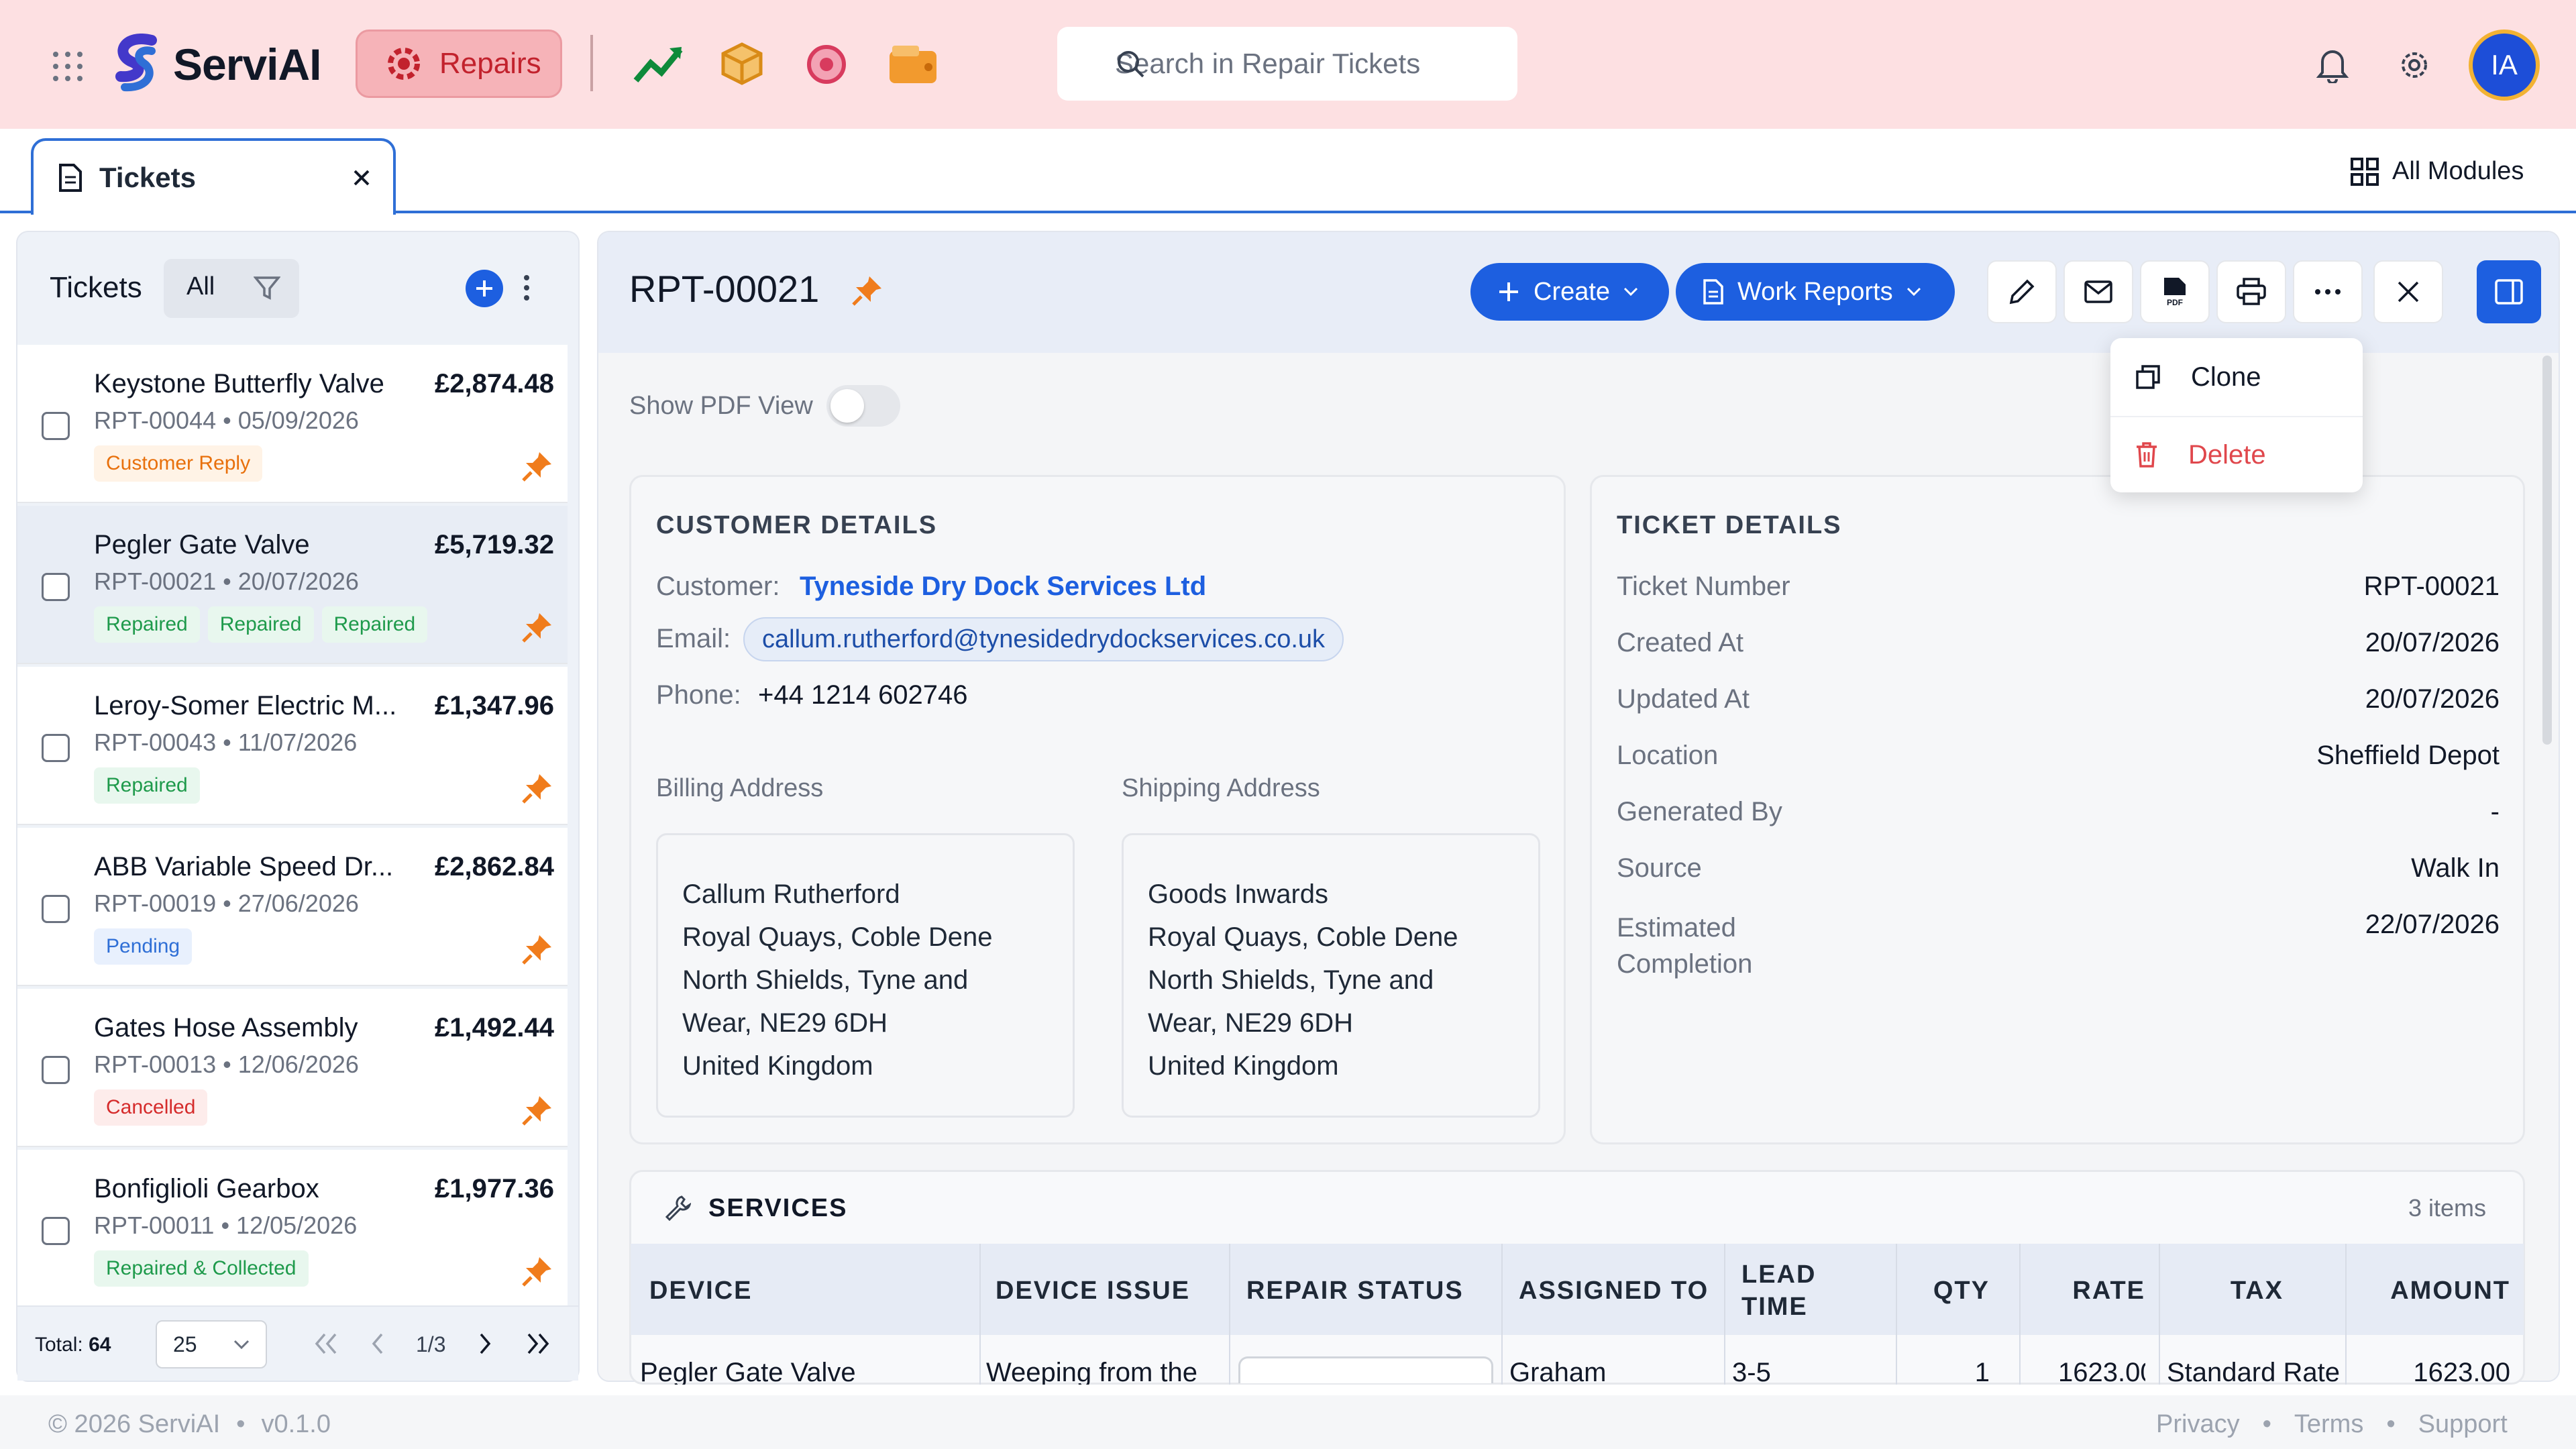 Image resolution: width=2576 pixels, height=1449 pixels. What do you see at coordinates (147, 624) in the screenshot?
I see `status-badge: Repaired` at bounding box center [147, 624].